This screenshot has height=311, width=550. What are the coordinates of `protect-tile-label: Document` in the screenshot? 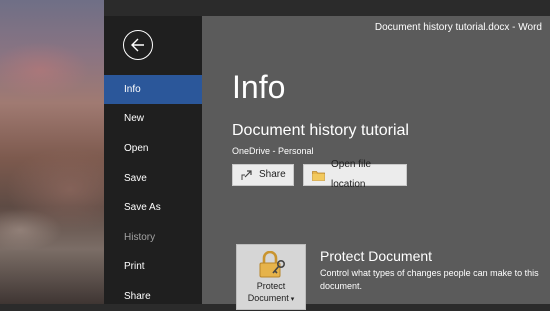 It's located at (268, 298).